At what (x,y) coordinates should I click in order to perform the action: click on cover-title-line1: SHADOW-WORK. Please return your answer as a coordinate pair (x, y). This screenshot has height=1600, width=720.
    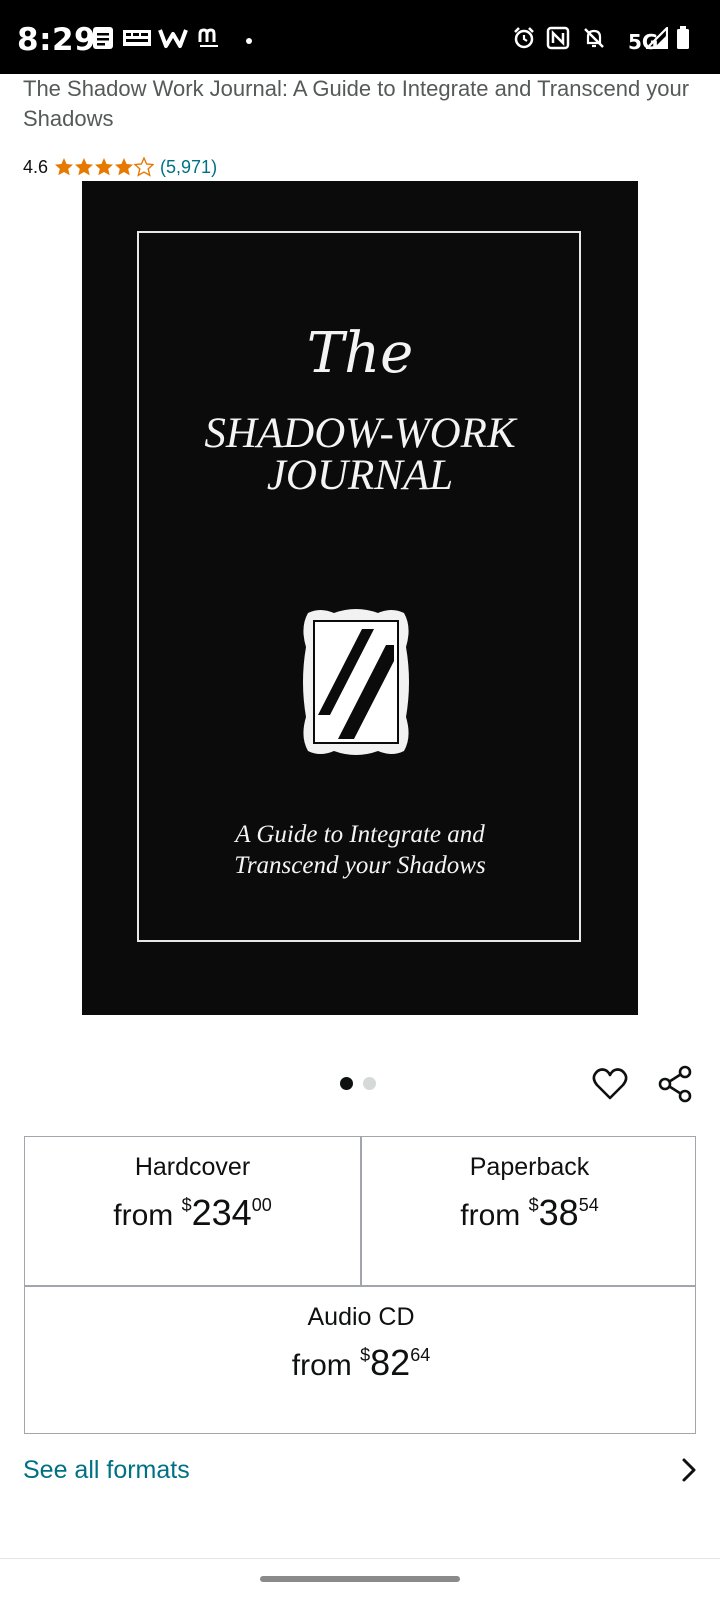
    Looking at the image, I should click on (360, 433).